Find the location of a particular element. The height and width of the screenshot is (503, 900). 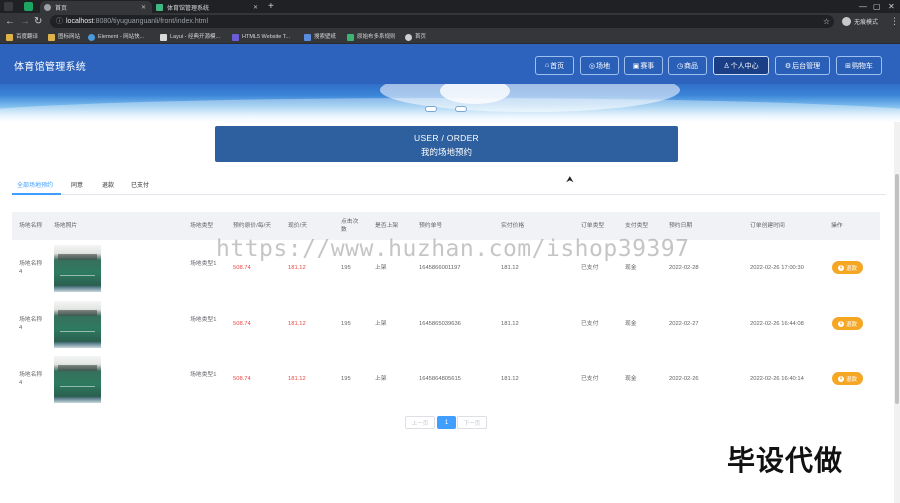

tab-all-reservations: 全部场地预约 is located at coordinates (35, 186).